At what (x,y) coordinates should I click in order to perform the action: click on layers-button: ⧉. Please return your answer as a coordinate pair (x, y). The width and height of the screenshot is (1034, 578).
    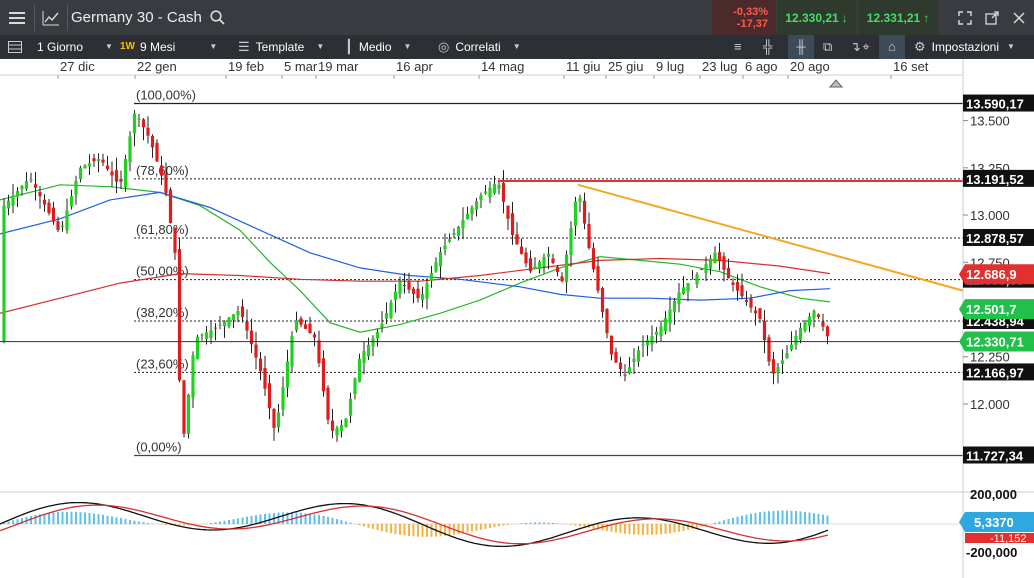
    Looking at the image, I should click on (827, 47).